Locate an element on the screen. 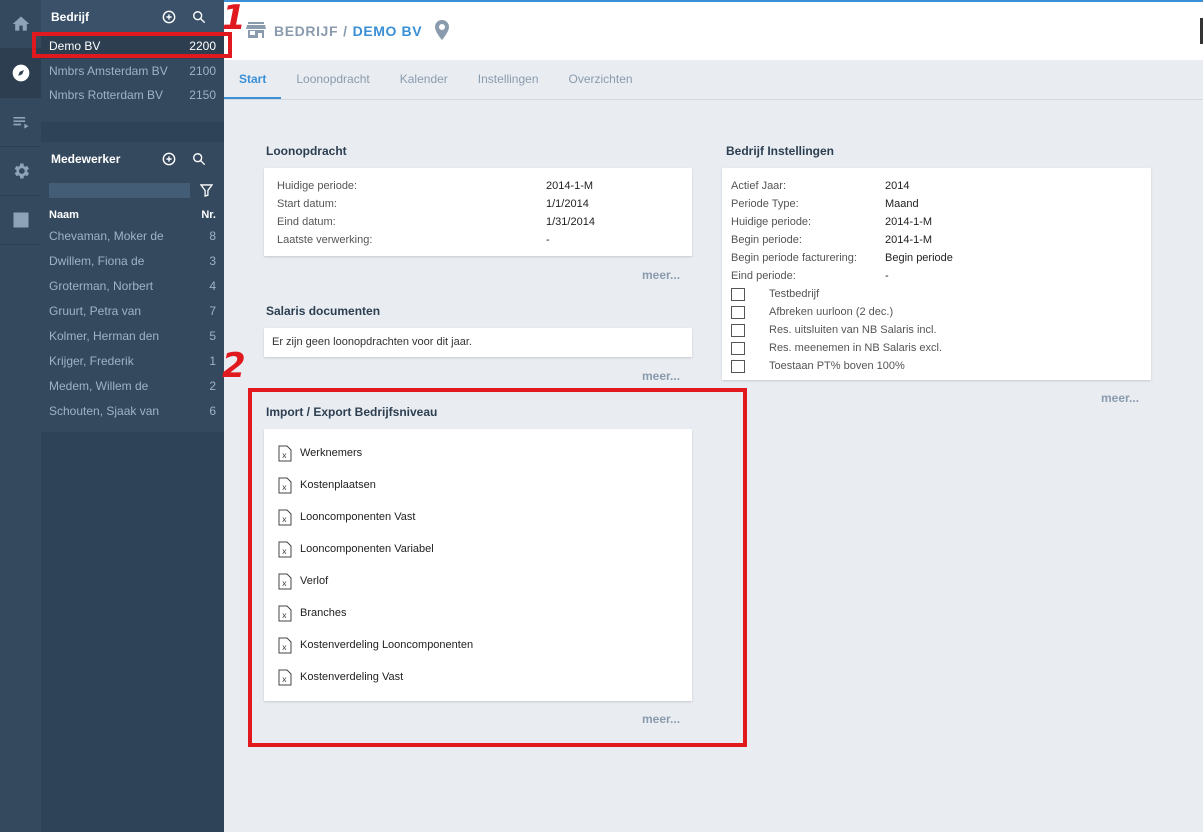 The image size is (1203, 832). search-employee-button is located at coordinates (199, 159).